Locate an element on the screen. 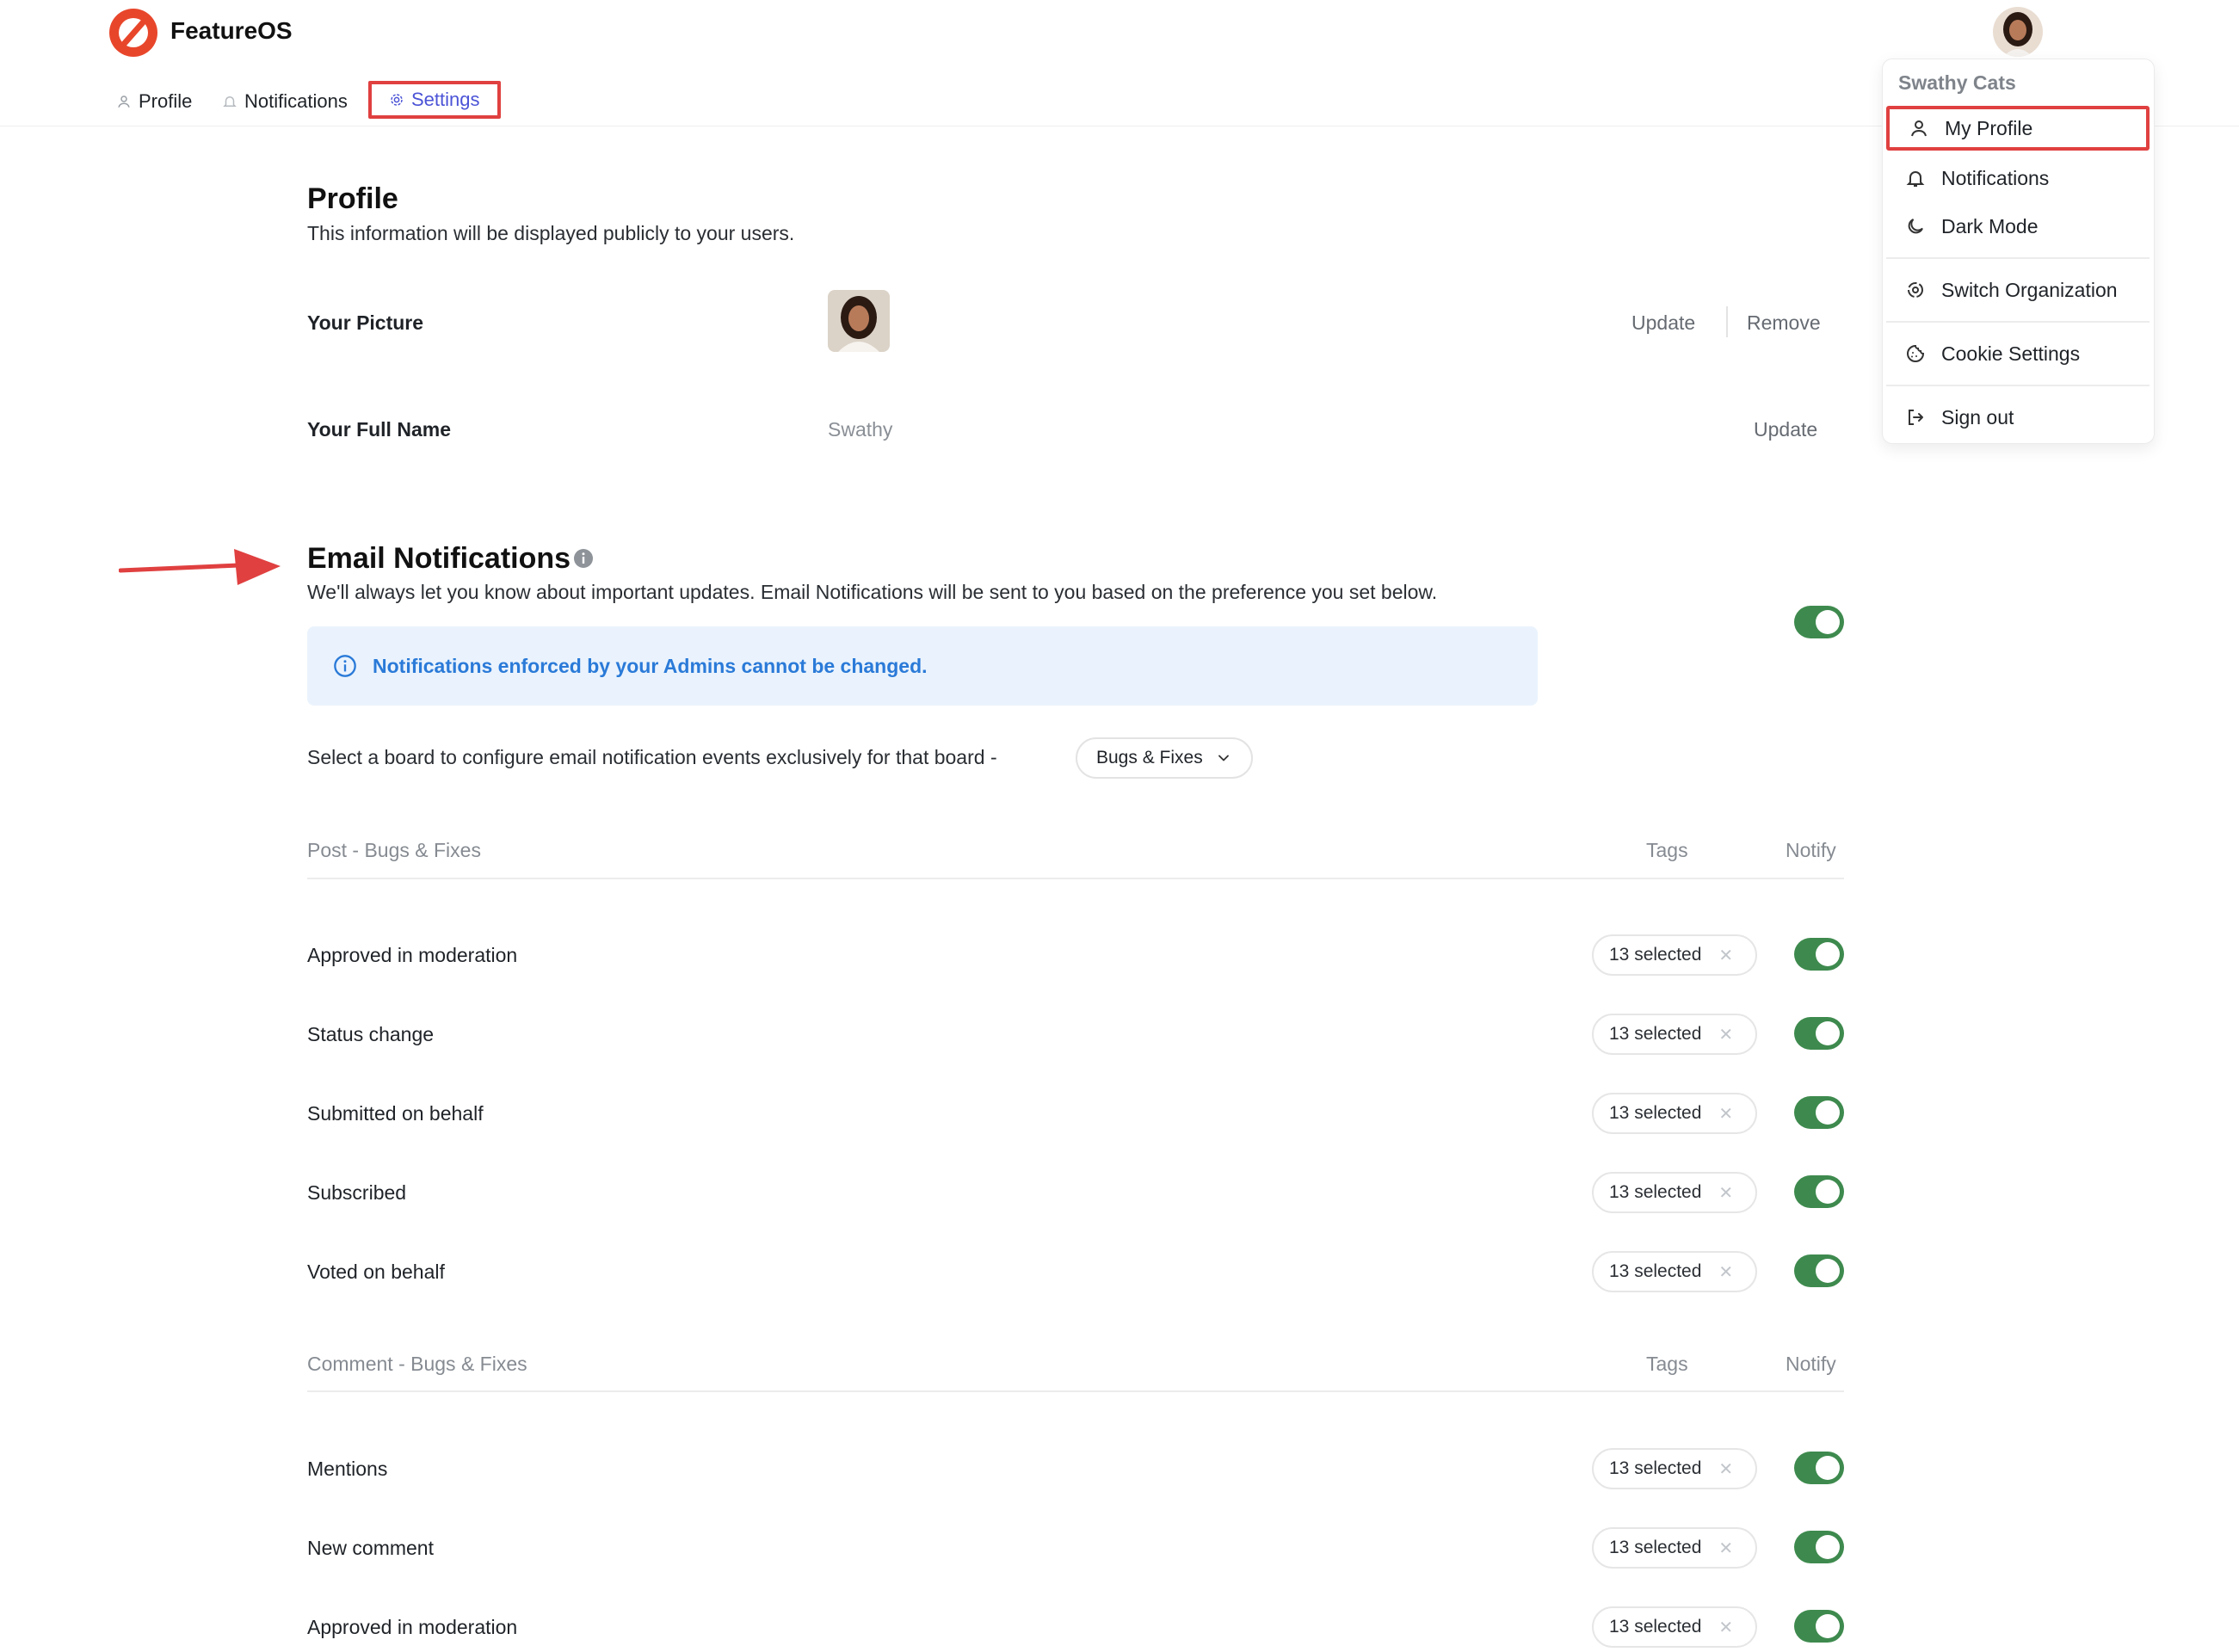 This screenshot has height=1652, width=2239. tab-notifications-label: Notifications is located at coordinates (296, 101).